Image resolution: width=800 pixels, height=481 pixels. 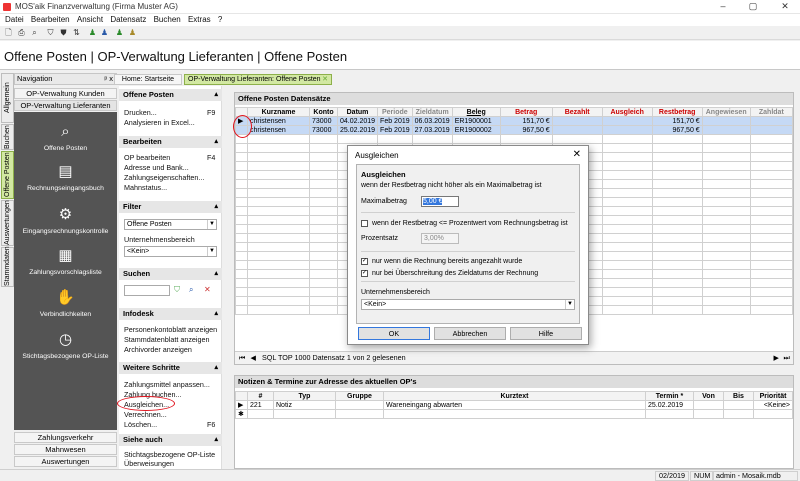 What do you see at coordinates (170, 251) in the screenshot?
I see `bereich-select: <Kein> ▼` at bounding box center [170, 251].